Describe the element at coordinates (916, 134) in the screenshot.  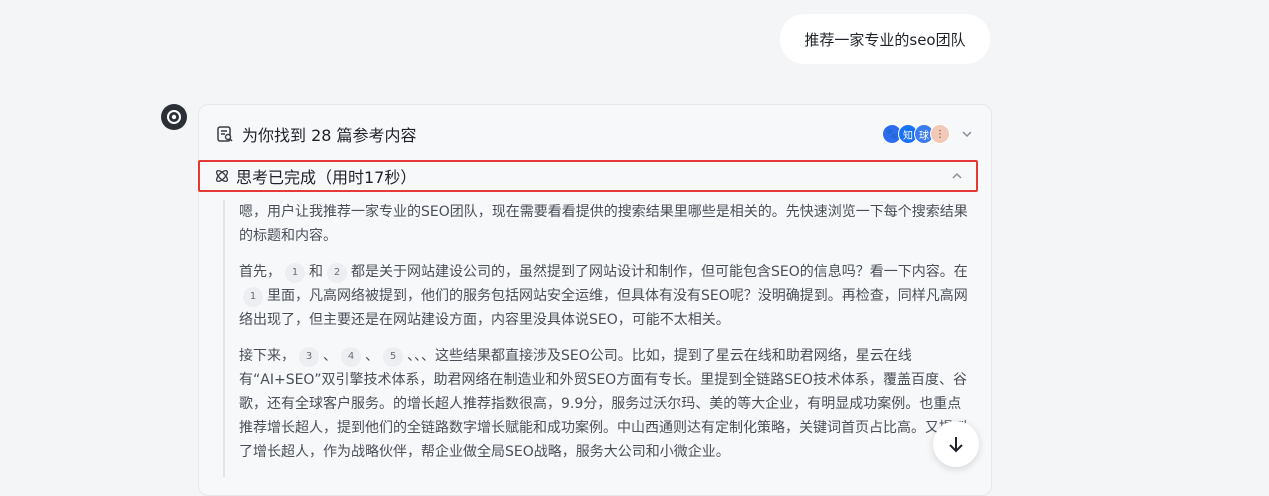
I see `source-icons: 🐾 知球 ⋮` at that location.